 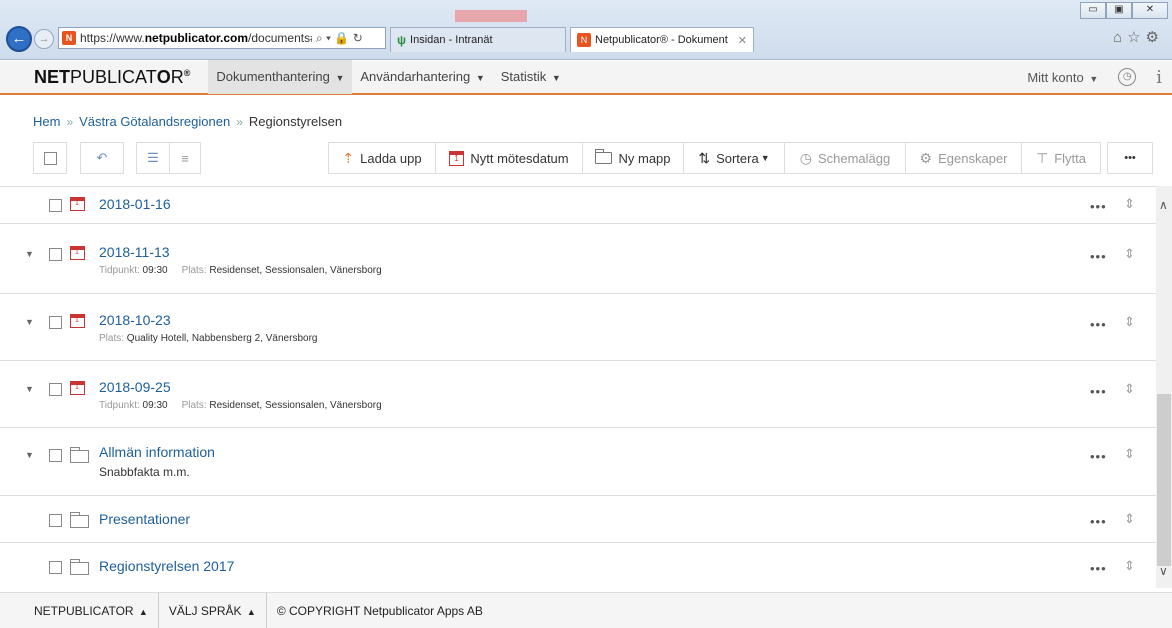 I want to click on row-title: Presentationer, so click(x=144, y=519).